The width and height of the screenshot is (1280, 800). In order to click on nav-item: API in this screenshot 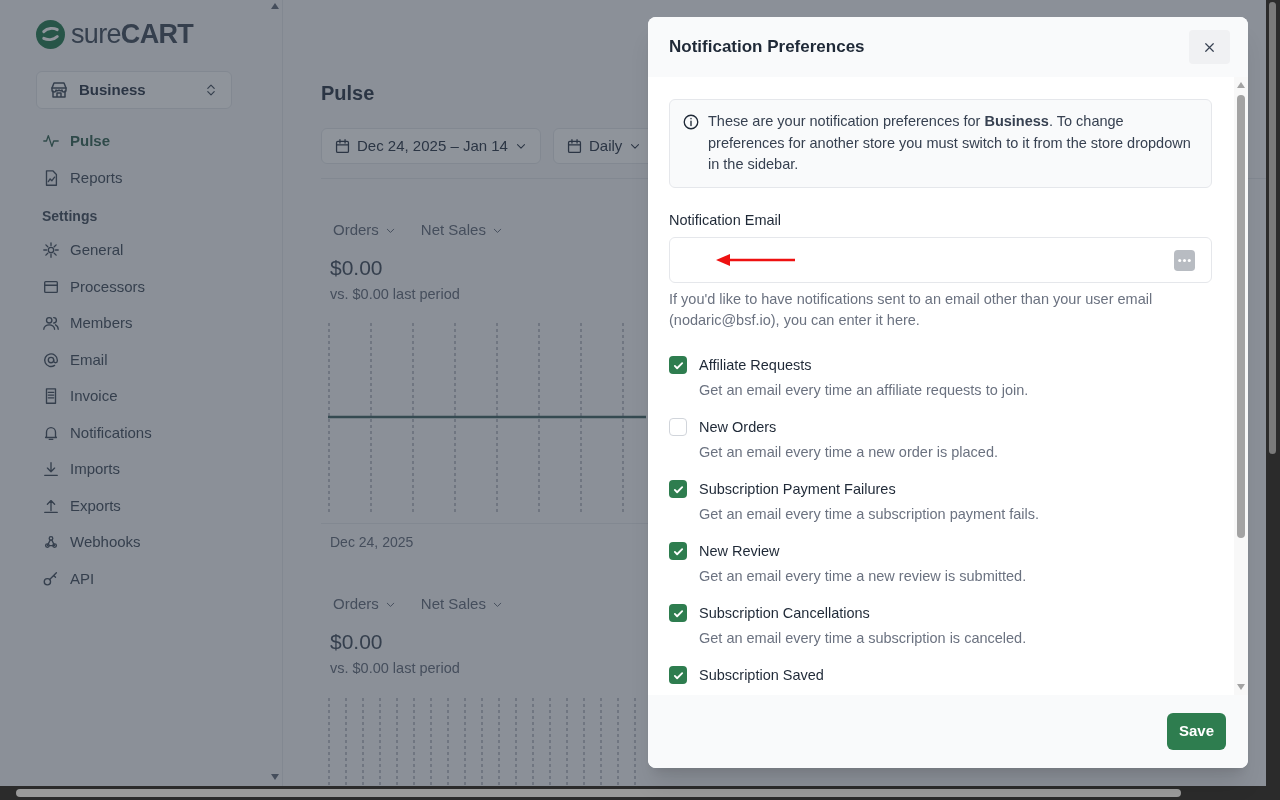, I will do `click(134, 578)`.